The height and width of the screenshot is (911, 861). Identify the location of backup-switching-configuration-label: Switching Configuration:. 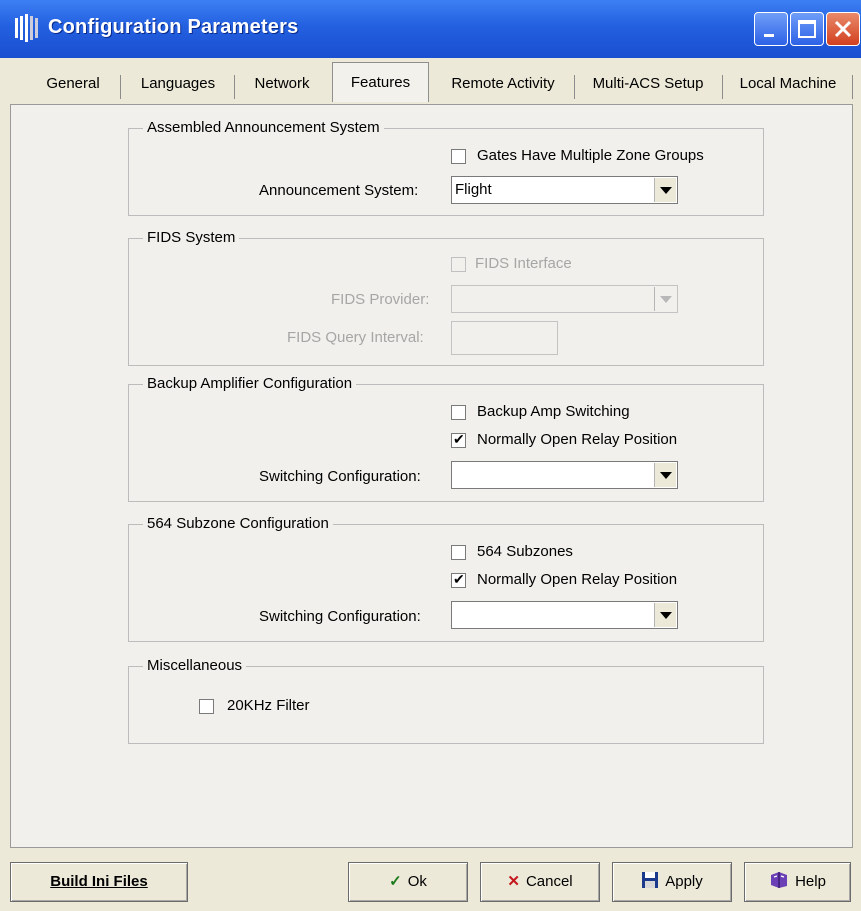
(340, 476).